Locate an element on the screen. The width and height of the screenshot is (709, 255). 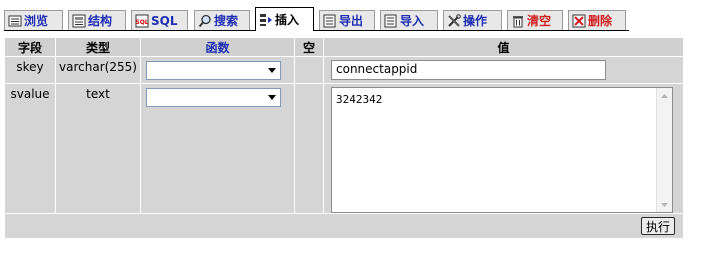
svg-text: SQL is located at coordinates (141, 22).